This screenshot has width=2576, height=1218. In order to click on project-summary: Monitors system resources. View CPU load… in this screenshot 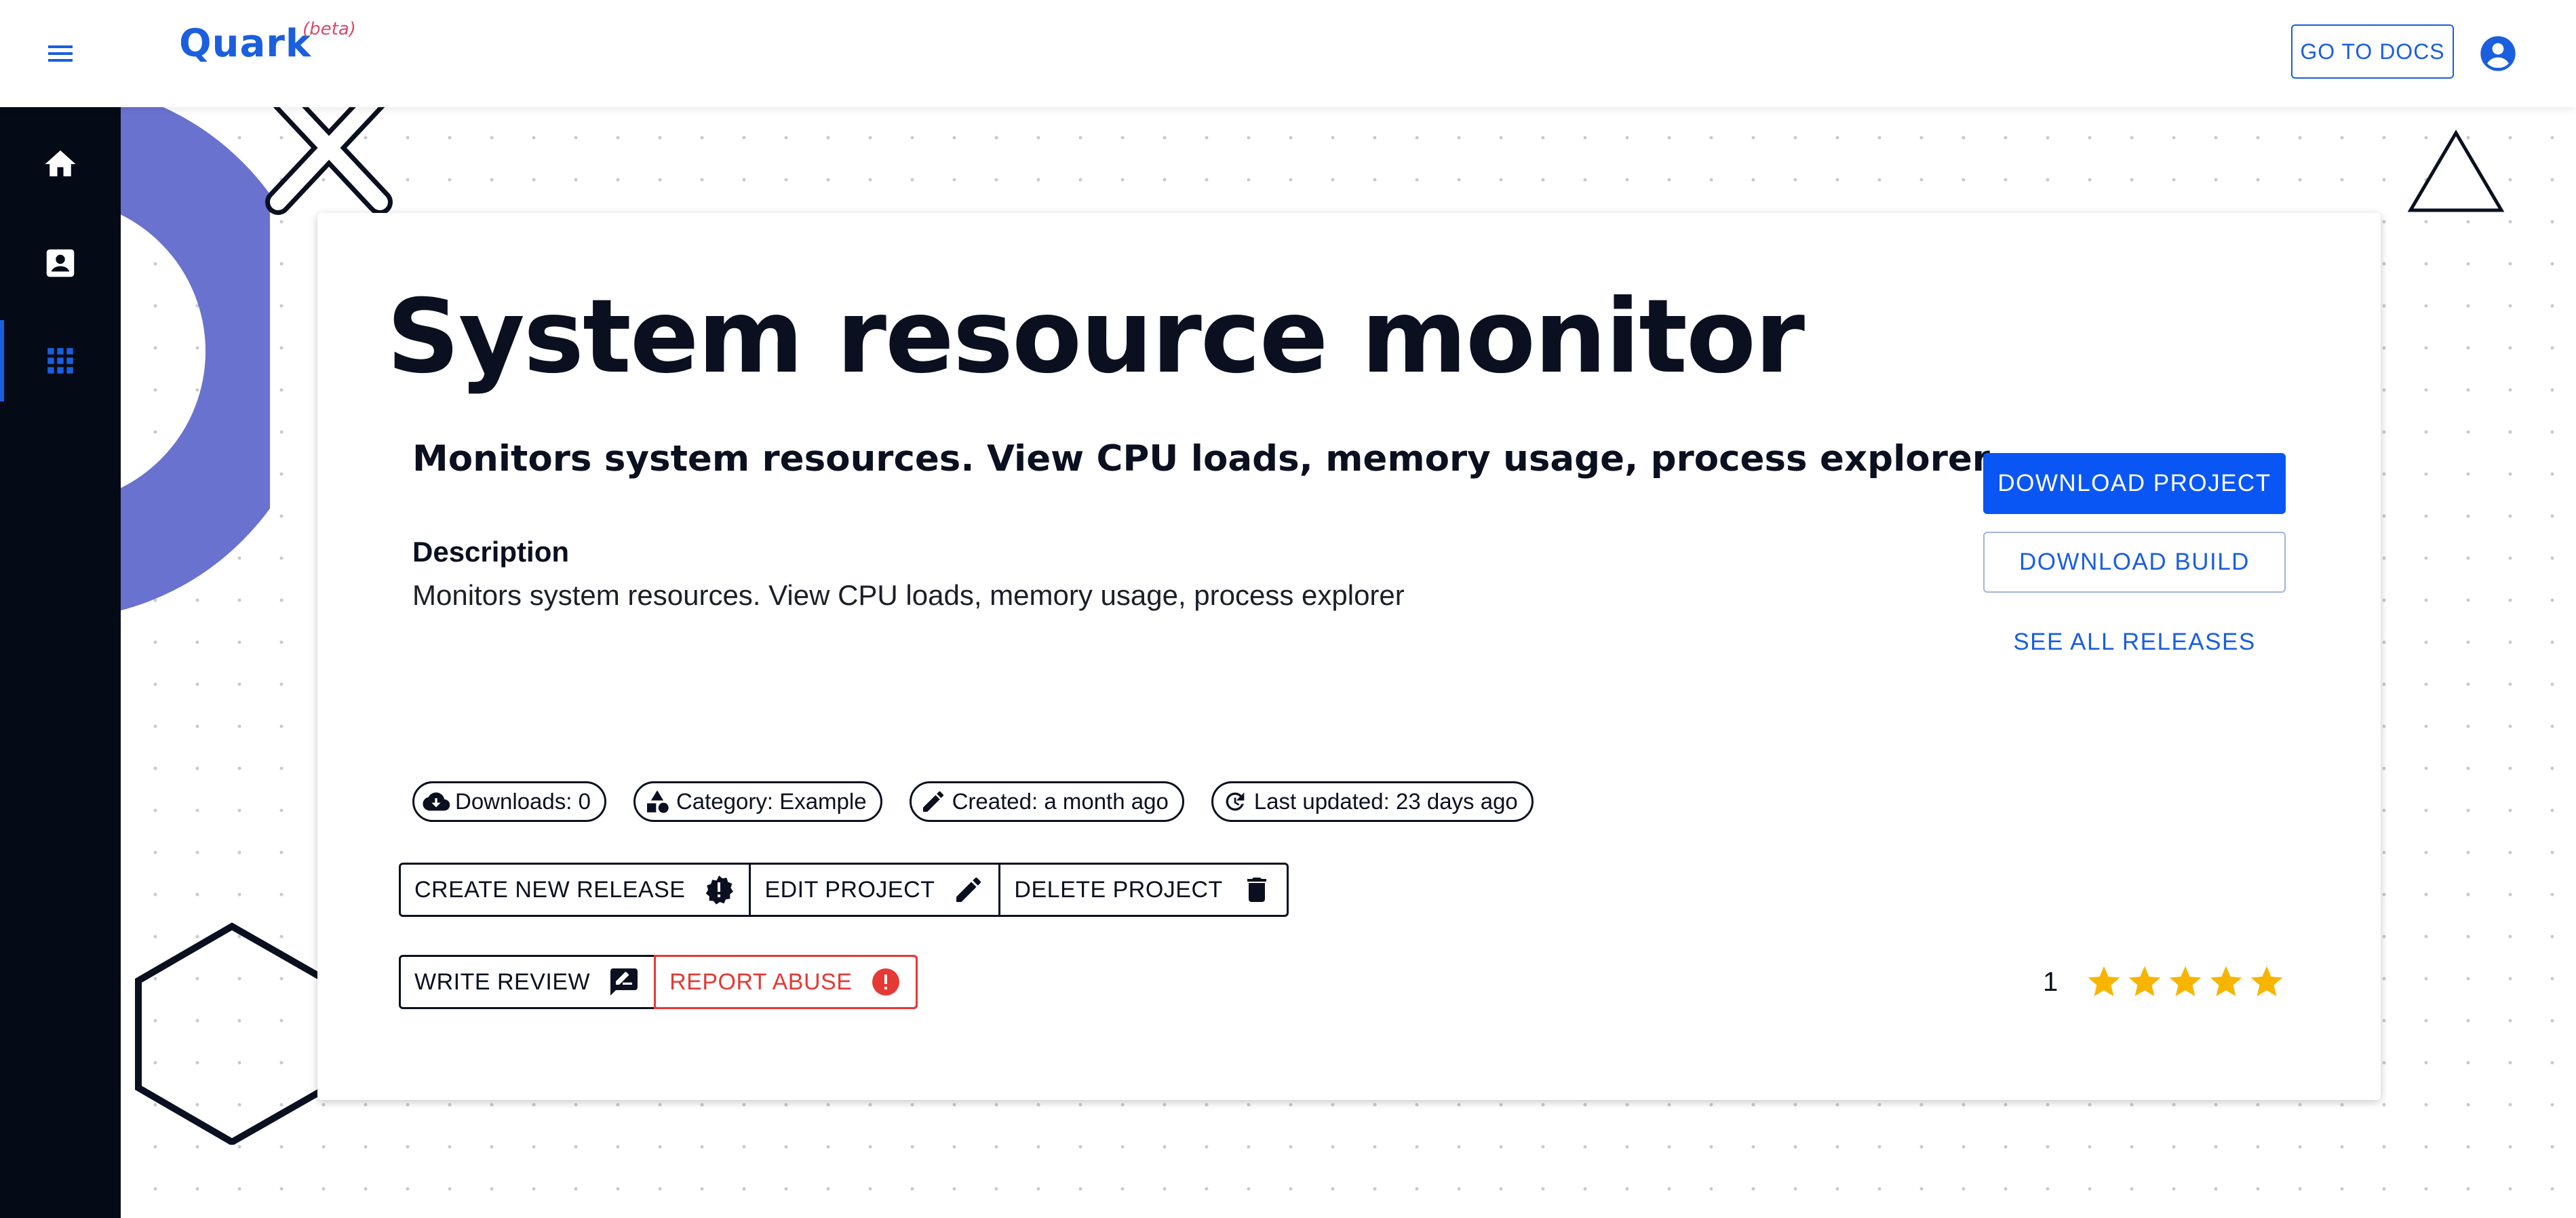, I will do `click(1205, 458)`.